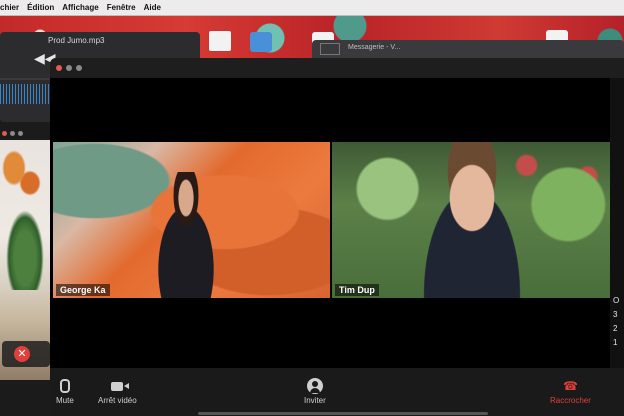  I want to click on stop-video-label: Arrêt vidéo, so click(117, 400).